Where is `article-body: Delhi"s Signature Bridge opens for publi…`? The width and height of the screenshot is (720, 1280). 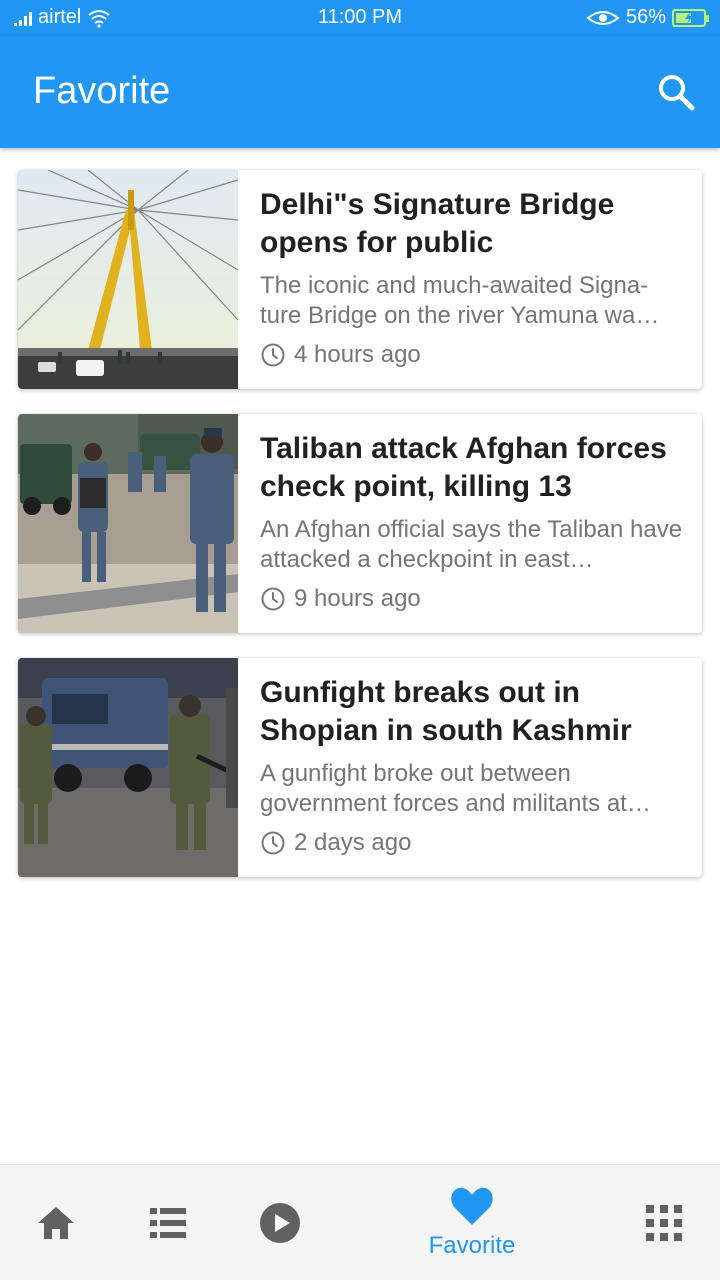 article-body: Delhi"s Signature Bridge opens for publi… is located at coordinates (470, 279).